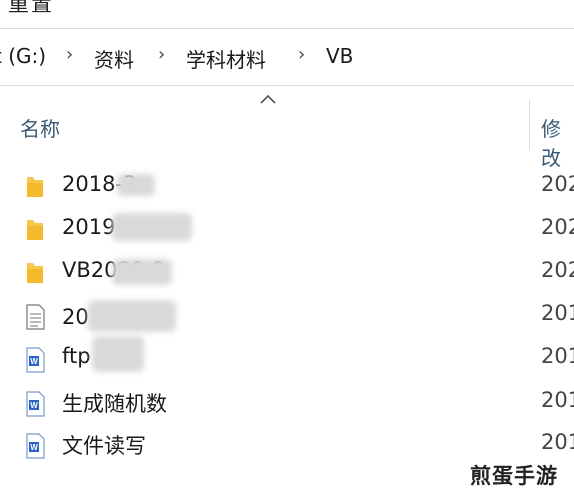 This screenshot has height=500, width=574. What do you see at coordinates (104, 446) in the screenshot?
I see `file-name: 文件读写` at bounding box center [104, 446].